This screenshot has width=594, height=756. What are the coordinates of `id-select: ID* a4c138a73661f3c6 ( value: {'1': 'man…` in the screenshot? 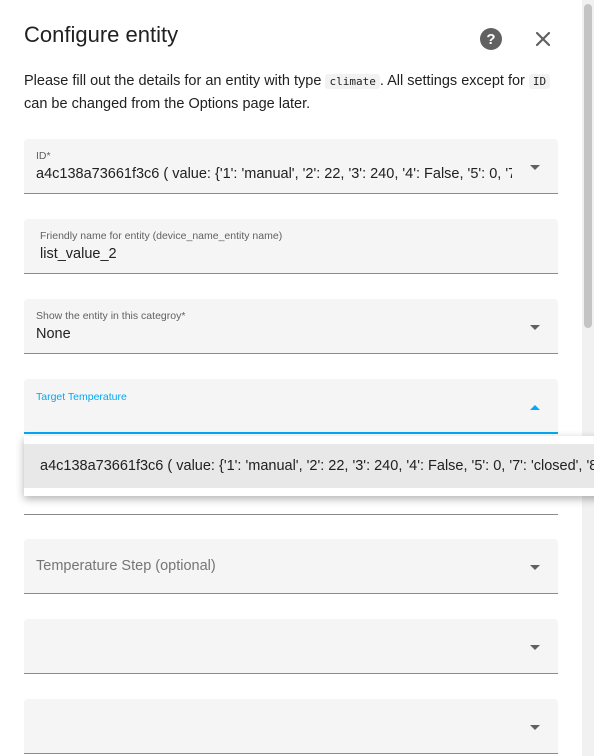 It's located at (291, 166).